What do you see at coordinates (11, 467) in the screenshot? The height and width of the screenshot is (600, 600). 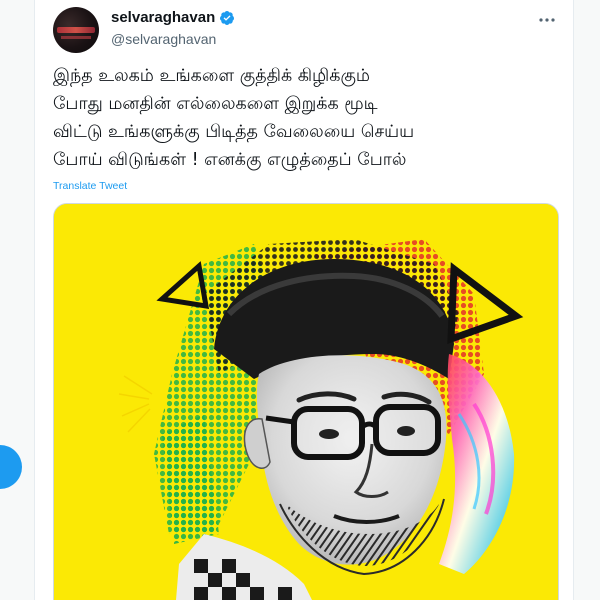 I see `compose-tweet-button` at bounding box center [11, 467].